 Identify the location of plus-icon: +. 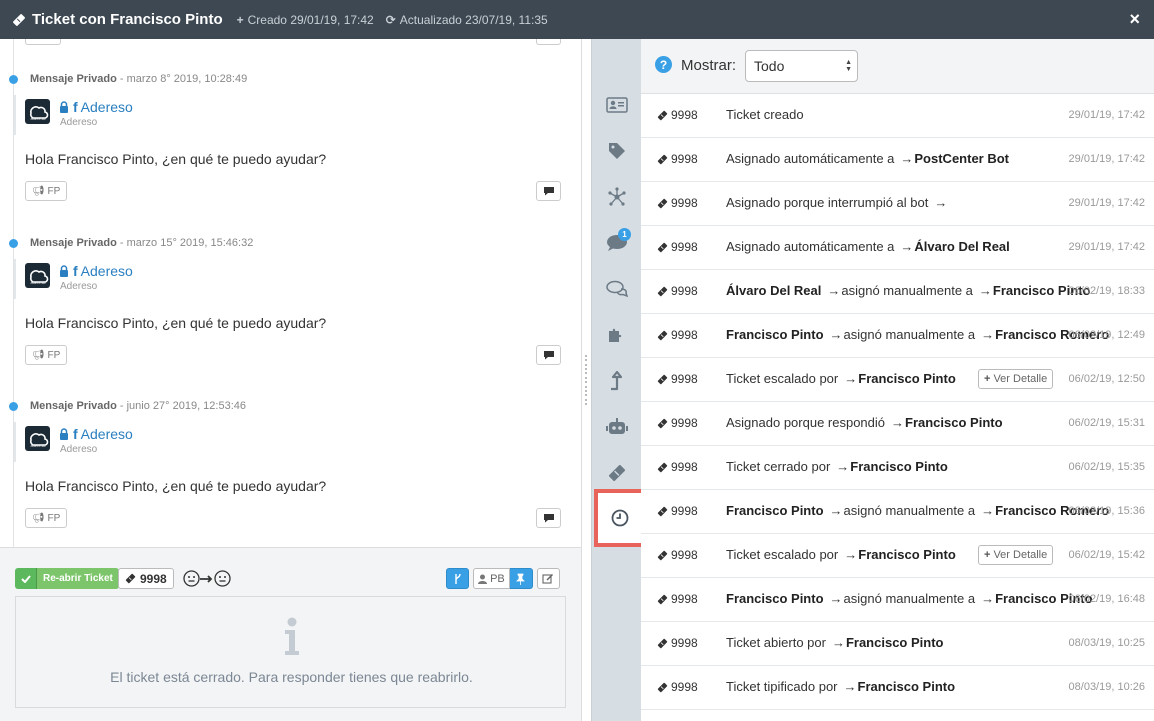
(987, 379).